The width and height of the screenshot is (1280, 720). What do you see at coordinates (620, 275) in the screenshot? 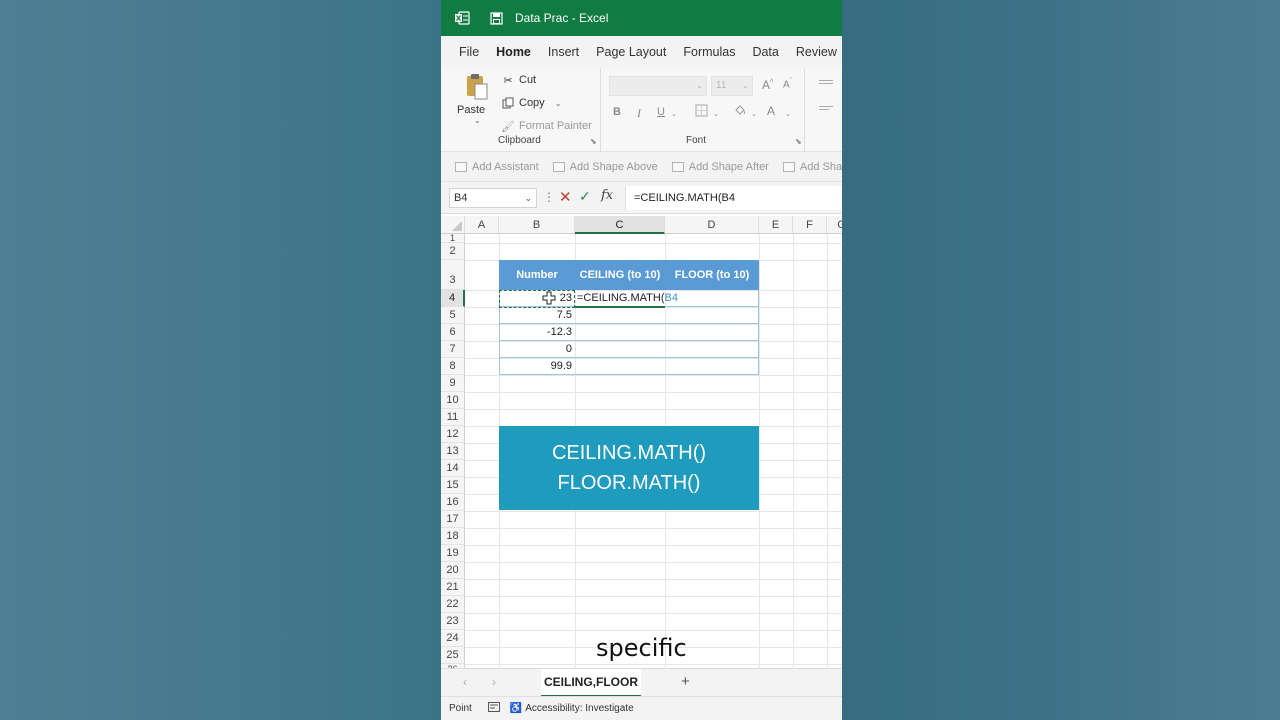
I see `table-header-ceiling: CEILING (to 10)` at bounding box center [620, 275].